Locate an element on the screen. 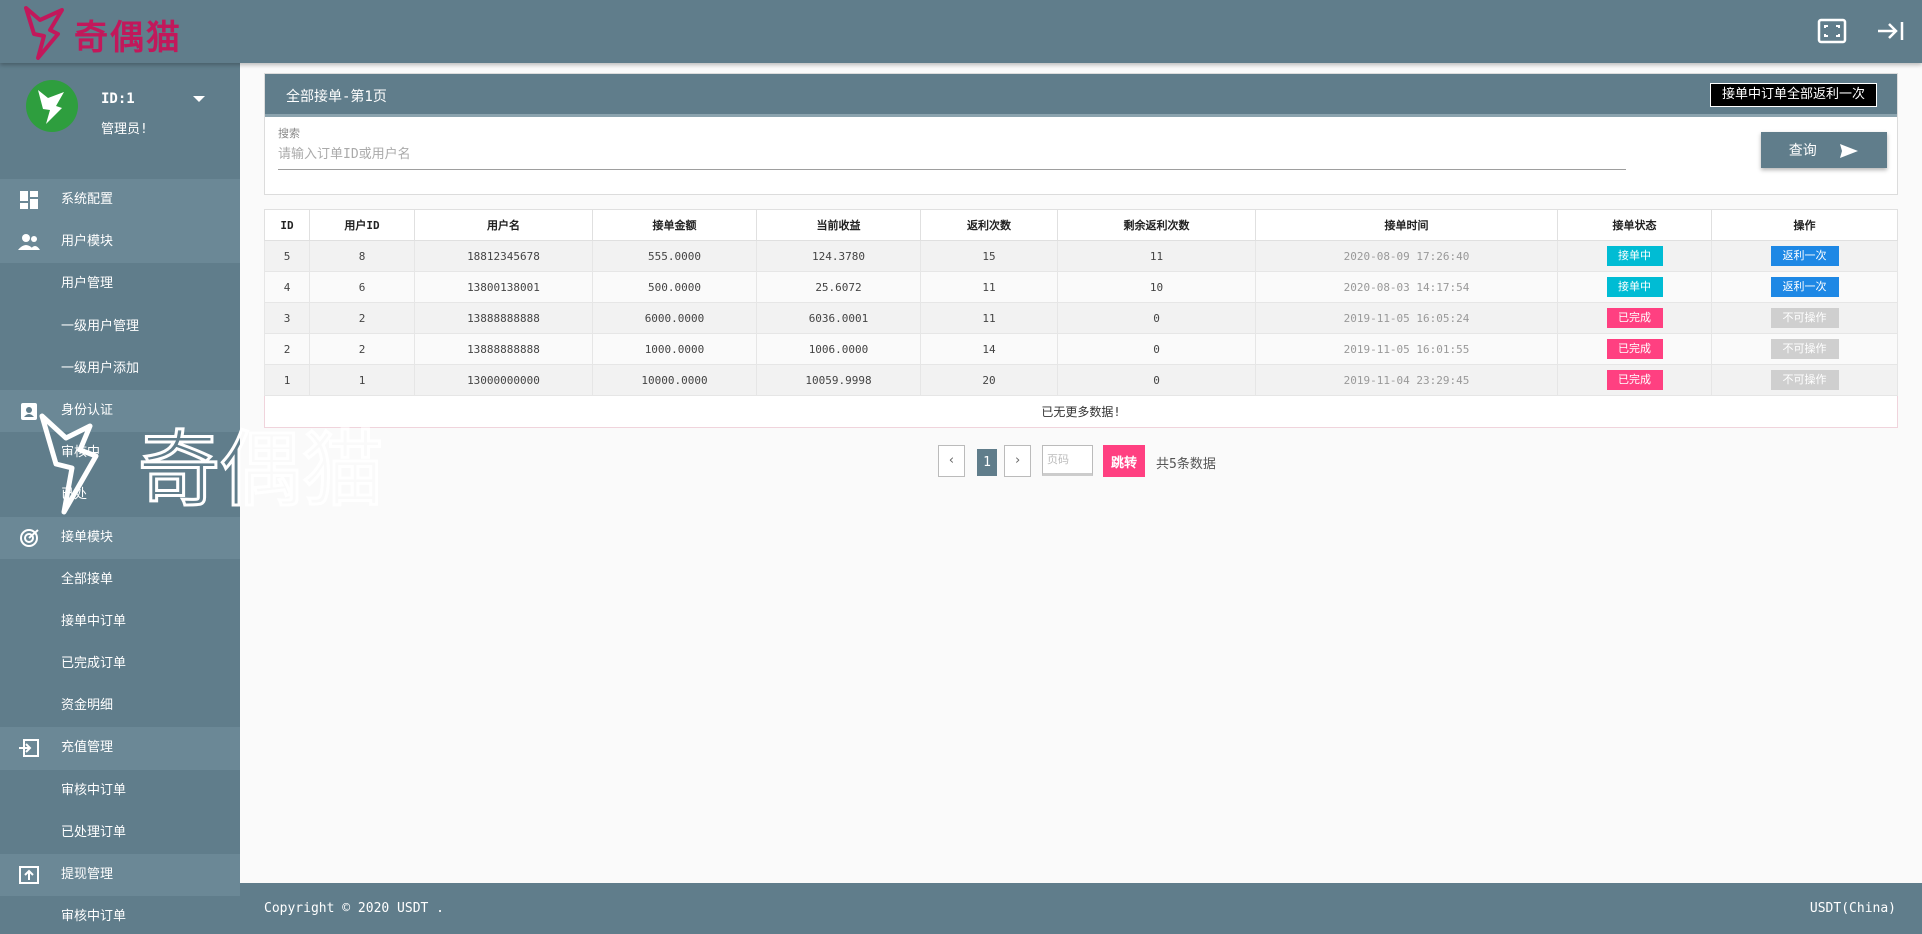  sidebar-item-fund-detail: 资金明细 is located at coordinates (120, 706).